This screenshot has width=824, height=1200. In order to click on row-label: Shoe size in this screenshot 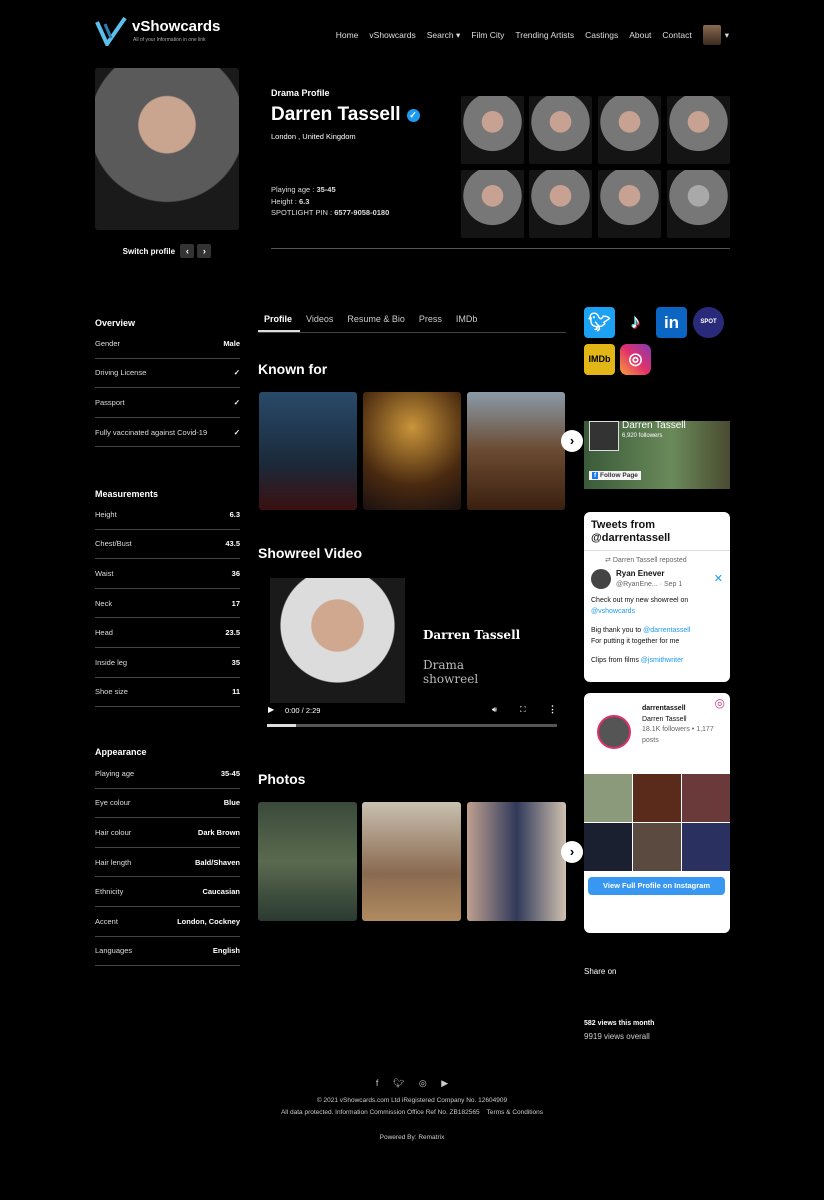, I will do `click(111, 692)`.